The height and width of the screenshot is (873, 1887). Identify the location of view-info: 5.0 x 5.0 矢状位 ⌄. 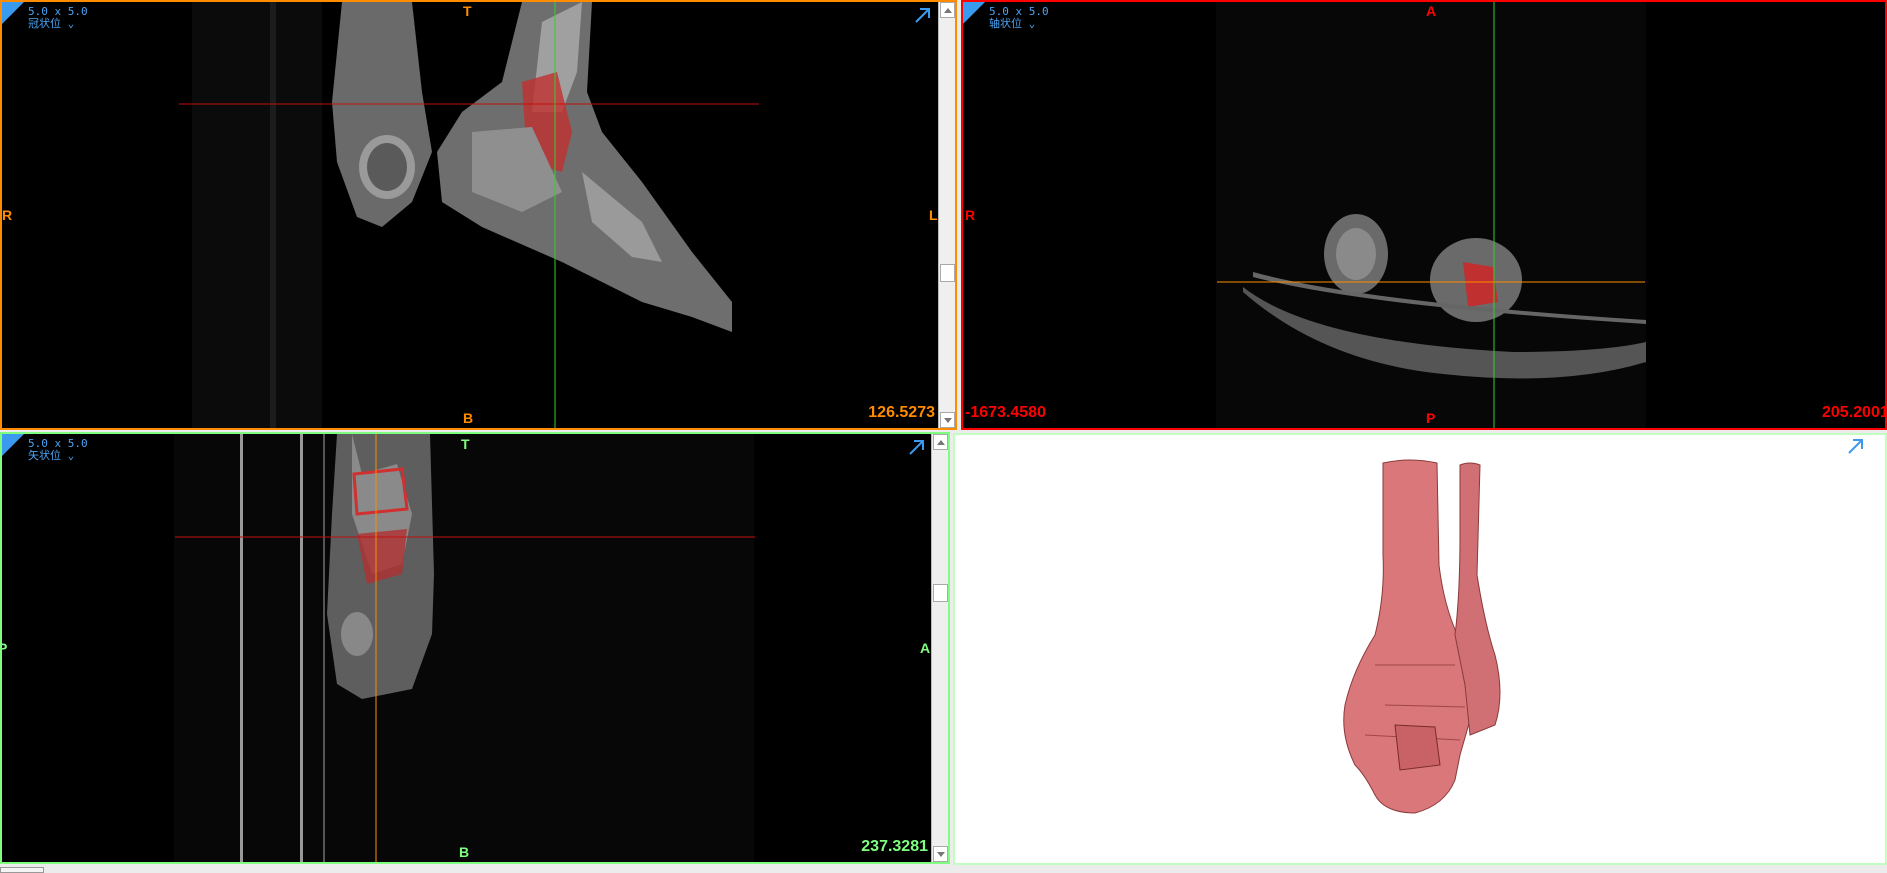
(58, 450).